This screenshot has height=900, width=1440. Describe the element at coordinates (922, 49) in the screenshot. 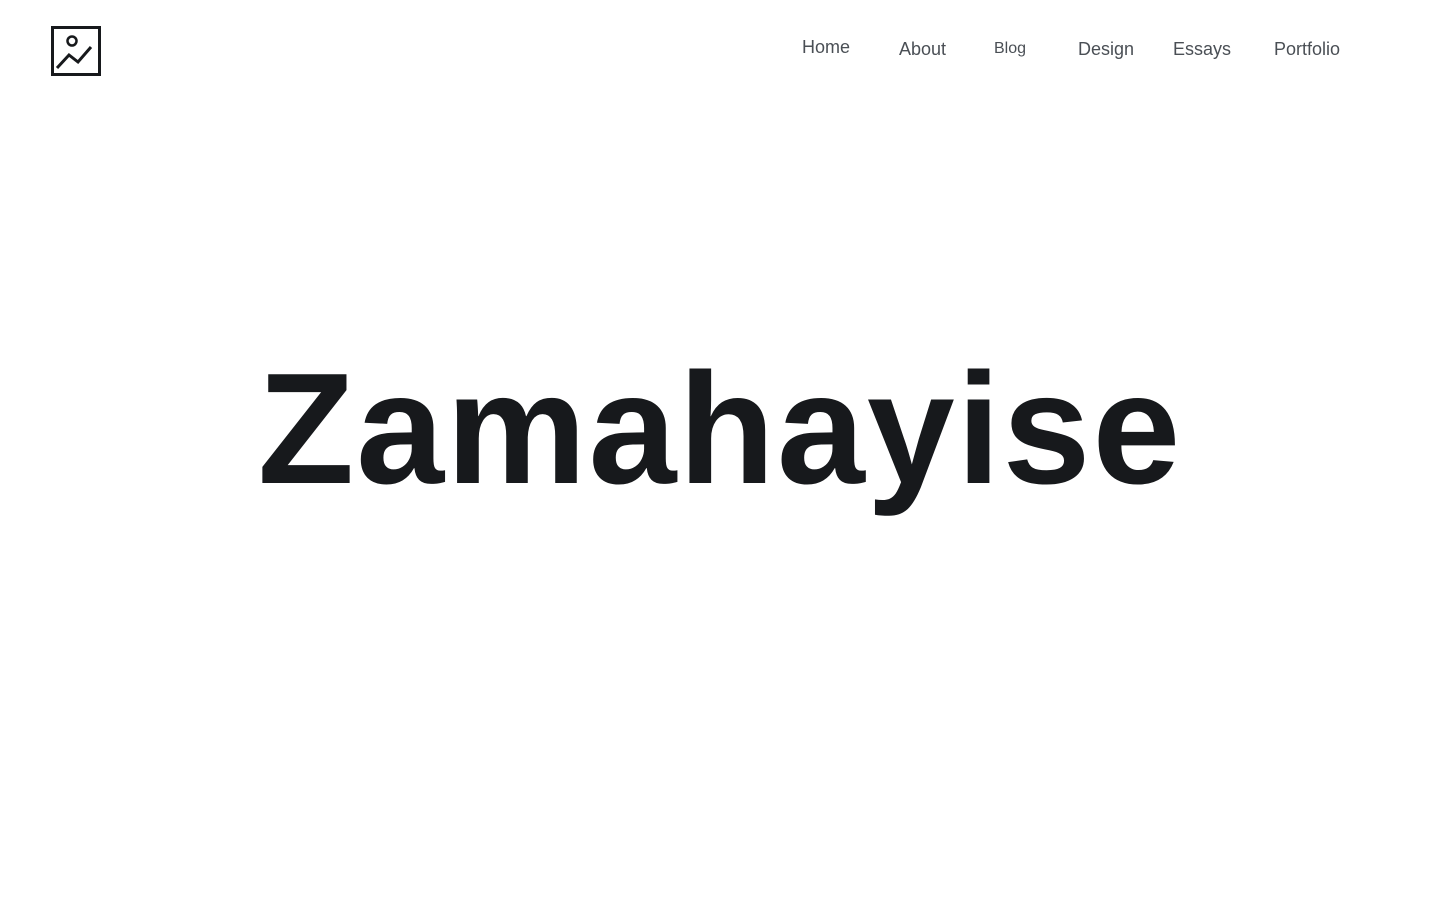

I see `nav-link-about: About` at that location.